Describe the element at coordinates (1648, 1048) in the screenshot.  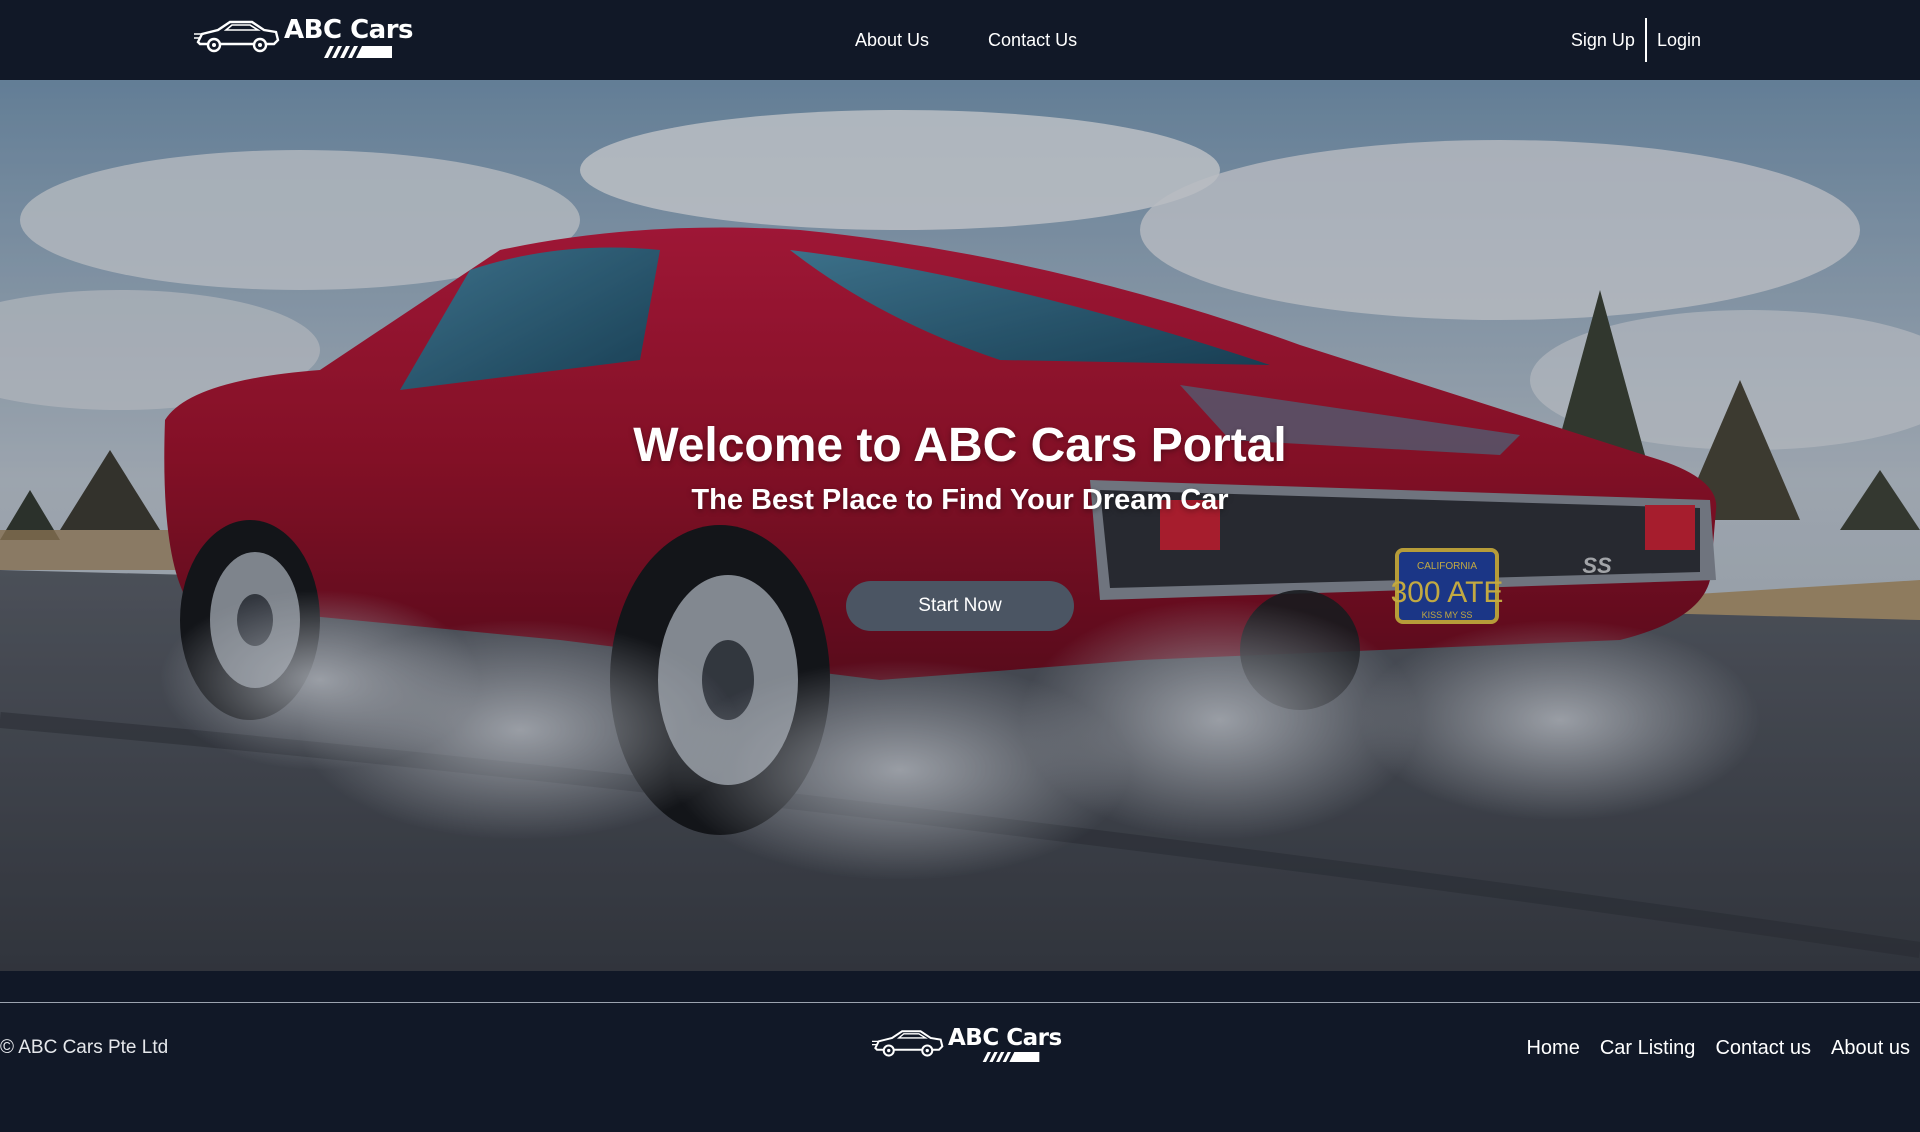
I see `footer-link-car-listing: Car Listing` at that location.